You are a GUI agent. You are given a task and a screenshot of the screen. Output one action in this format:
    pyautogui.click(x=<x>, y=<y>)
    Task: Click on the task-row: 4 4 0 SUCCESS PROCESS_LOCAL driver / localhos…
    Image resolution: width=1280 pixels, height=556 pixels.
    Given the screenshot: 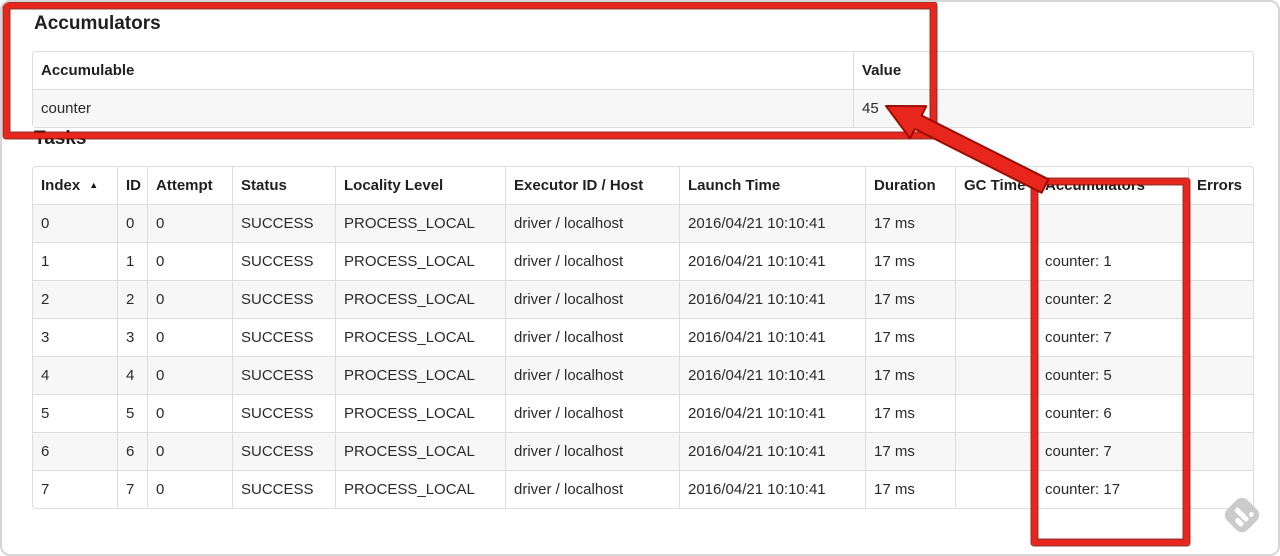 What is the action you would take?
    pyautogui.click(x=643, y=375)
    